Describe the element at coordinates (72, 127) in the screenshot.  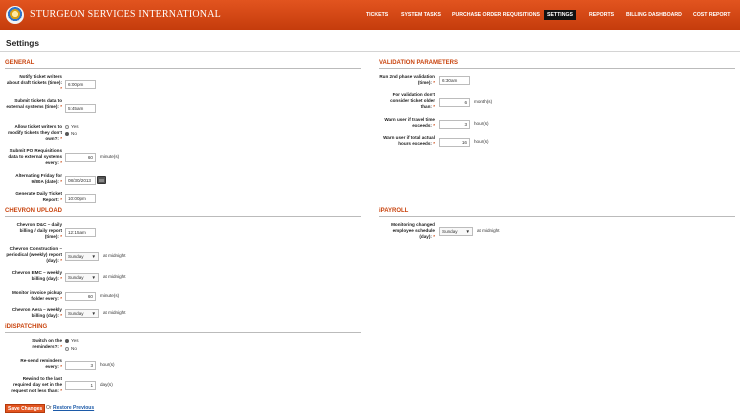
I see `allow-yes-radio: Yes` at that location.